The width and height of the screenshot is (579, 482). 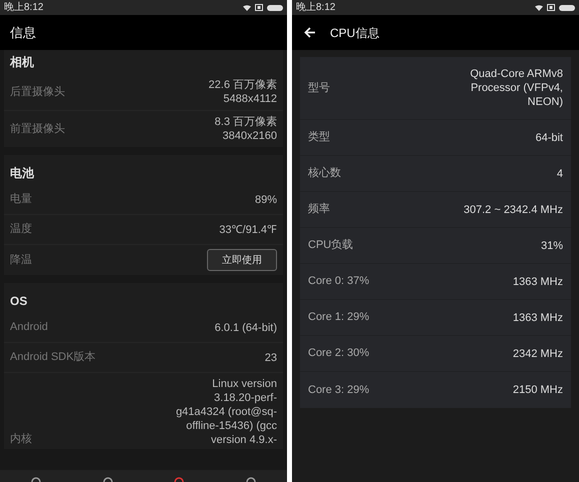 What do you see at coordinates (242, 260) in the screenshot?
I see `use-now-button: 立即使用` at bounding box center [242, 260].